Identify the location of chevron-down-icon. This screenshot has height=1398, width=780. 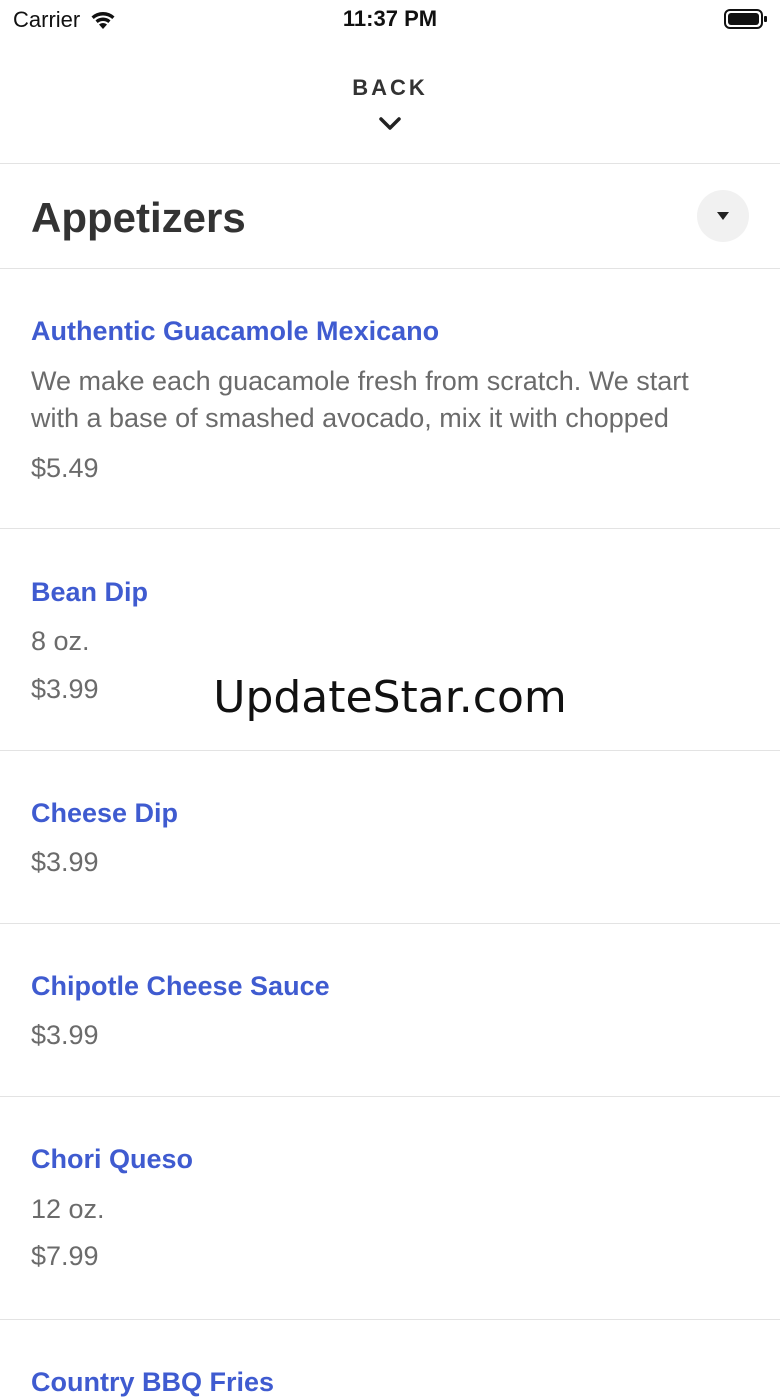
(390, 124).